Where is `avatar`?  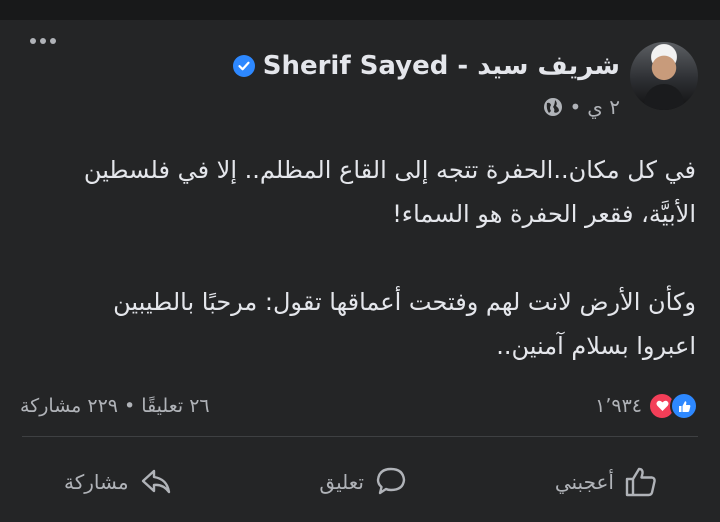
avatar is located at coordinates (664, 76).